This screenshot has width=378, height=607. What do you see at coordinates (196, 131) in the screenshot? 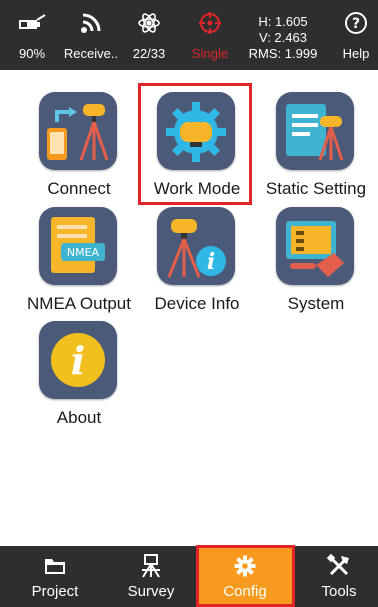
I see `work-mode-icon` at bounding box center [196, 131].